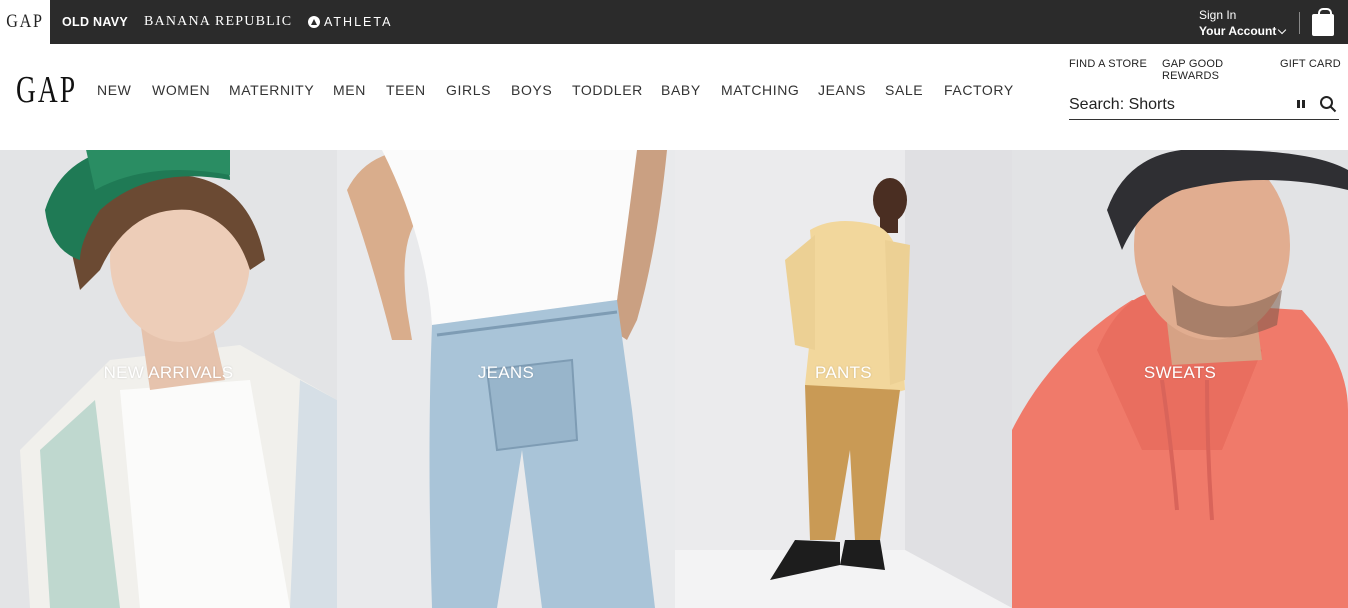 This screenshot has width=1348, height=608. What do you see at coordinates (979, 90) in the screenshot?
I see `nav-factory: FACTORY` at bounding box center [979, 90].